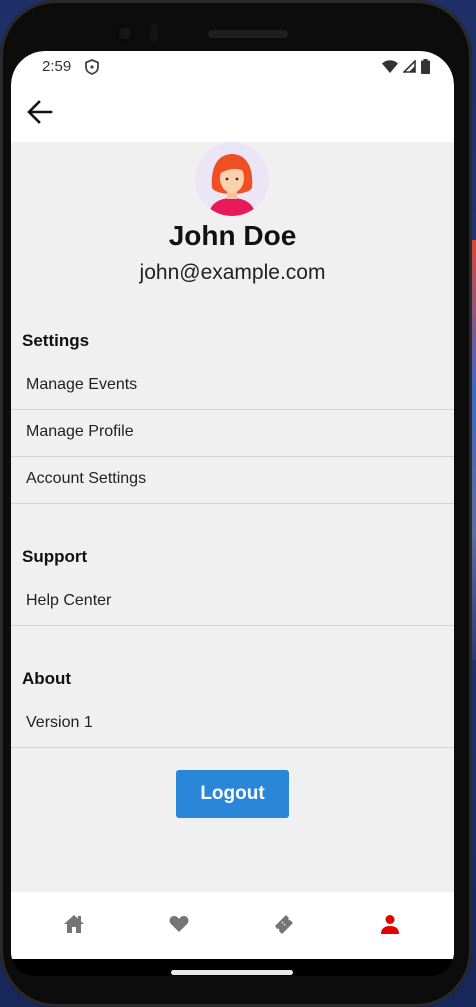 The width and height of the screenshot is (476, 1007). What do you see at coordinates (232, 724) in the screenshot?
I see `menu-item-version: Version 1` at bounding box center [232, 724].